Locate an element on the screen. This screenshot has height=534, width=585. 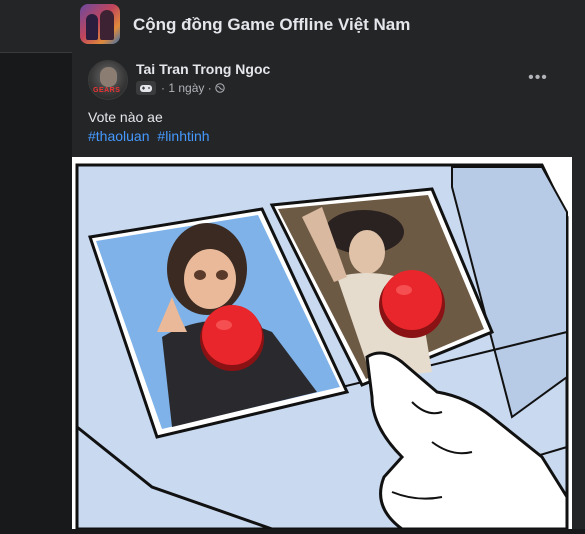
group-avatar is located at coordinates (100, 24).